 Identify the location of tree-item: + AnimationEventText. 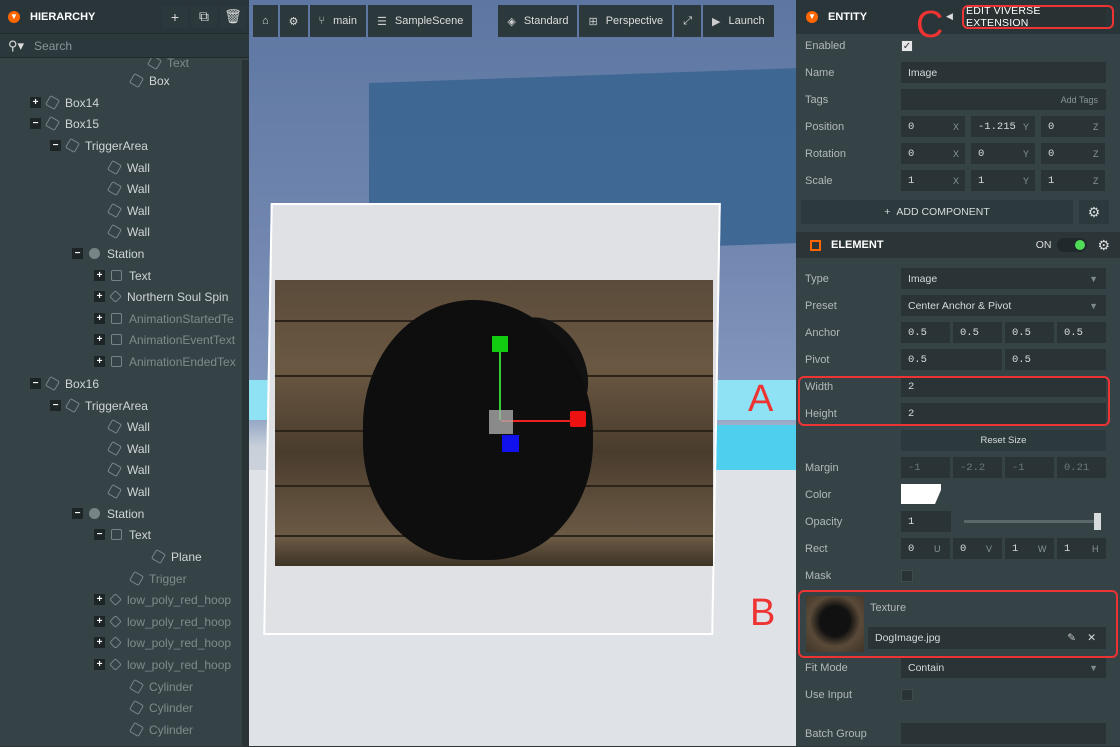
(164, 339).